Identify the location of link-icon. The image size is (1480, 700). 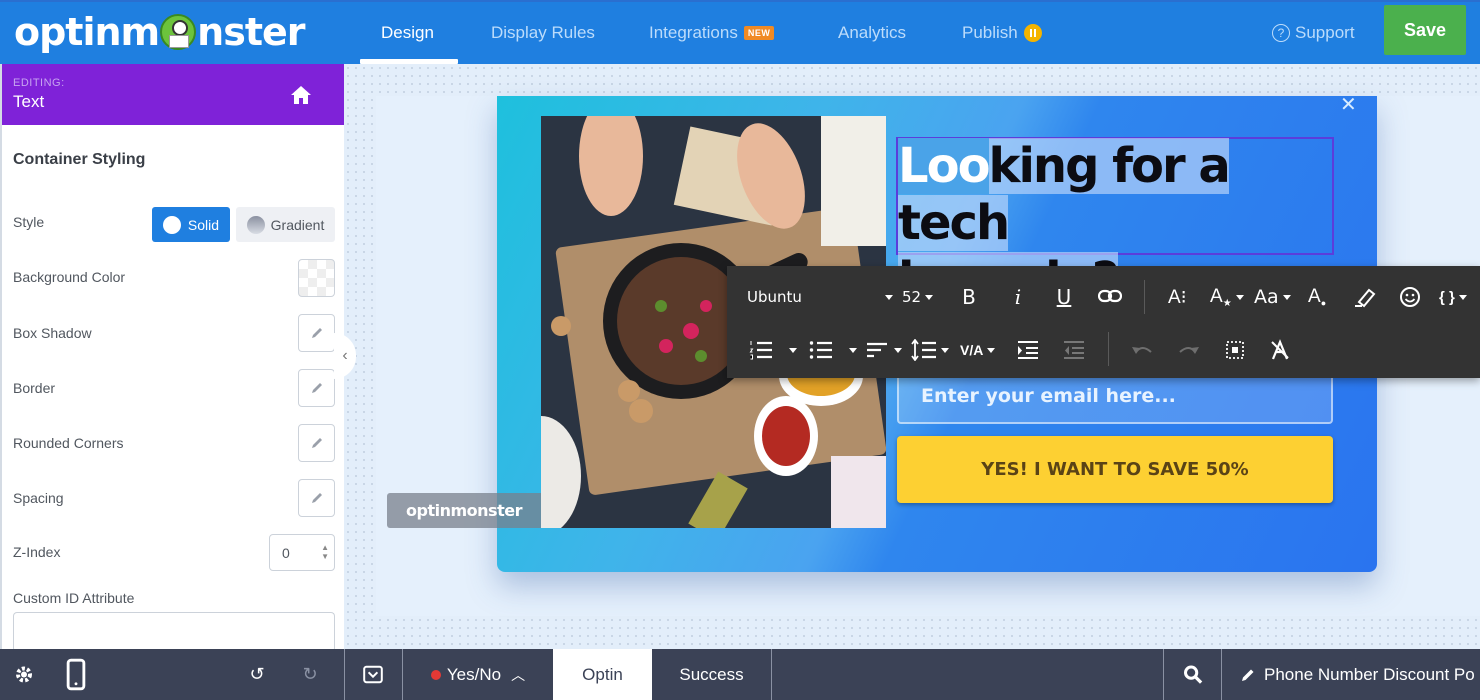
(1110, 296).